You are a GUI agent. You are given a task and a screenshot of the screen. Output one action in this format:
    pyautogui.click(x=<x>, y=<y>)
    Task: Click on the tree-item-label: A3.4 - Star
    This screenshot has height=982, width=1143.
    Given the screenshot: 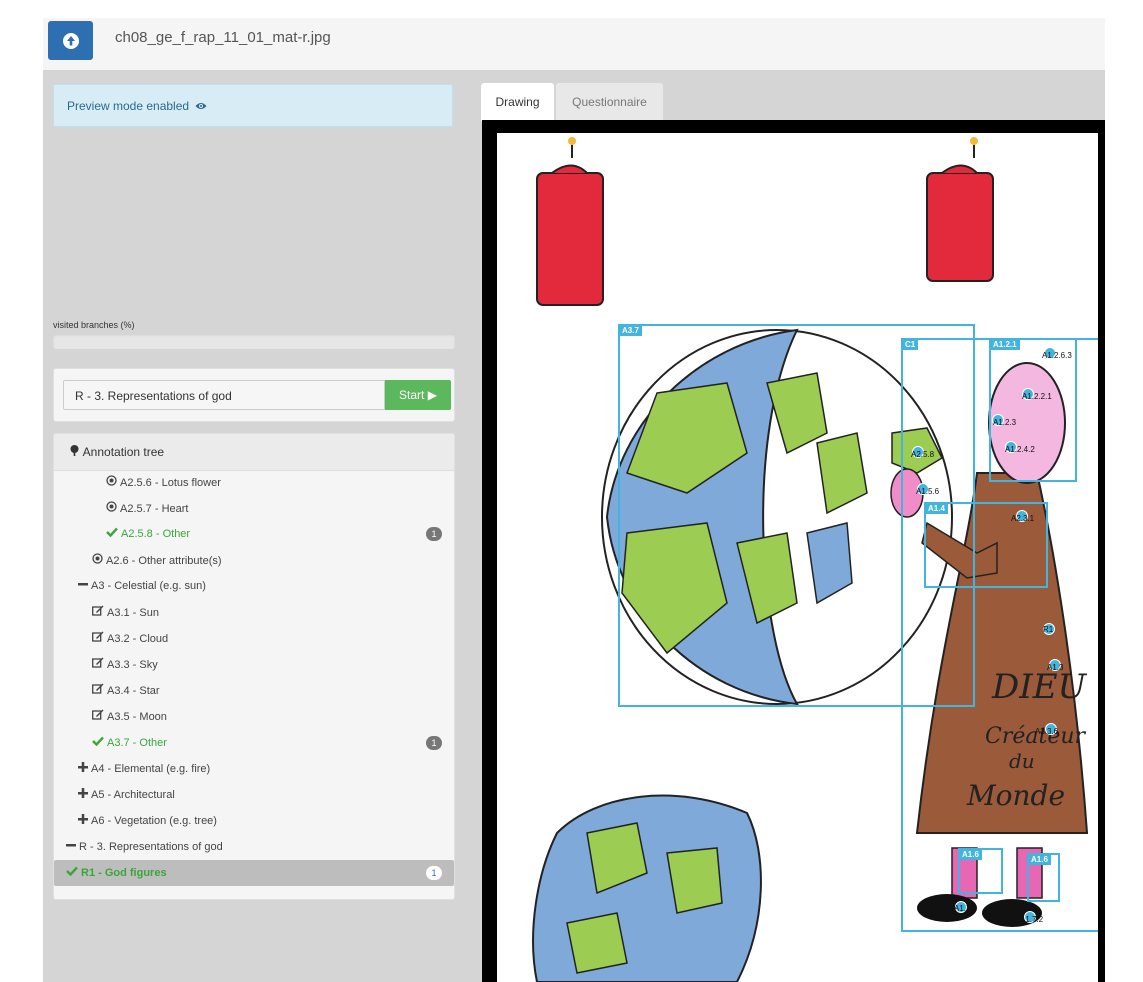 What is the action you would take?
    pyautogui.click(x=133, y=691)
    